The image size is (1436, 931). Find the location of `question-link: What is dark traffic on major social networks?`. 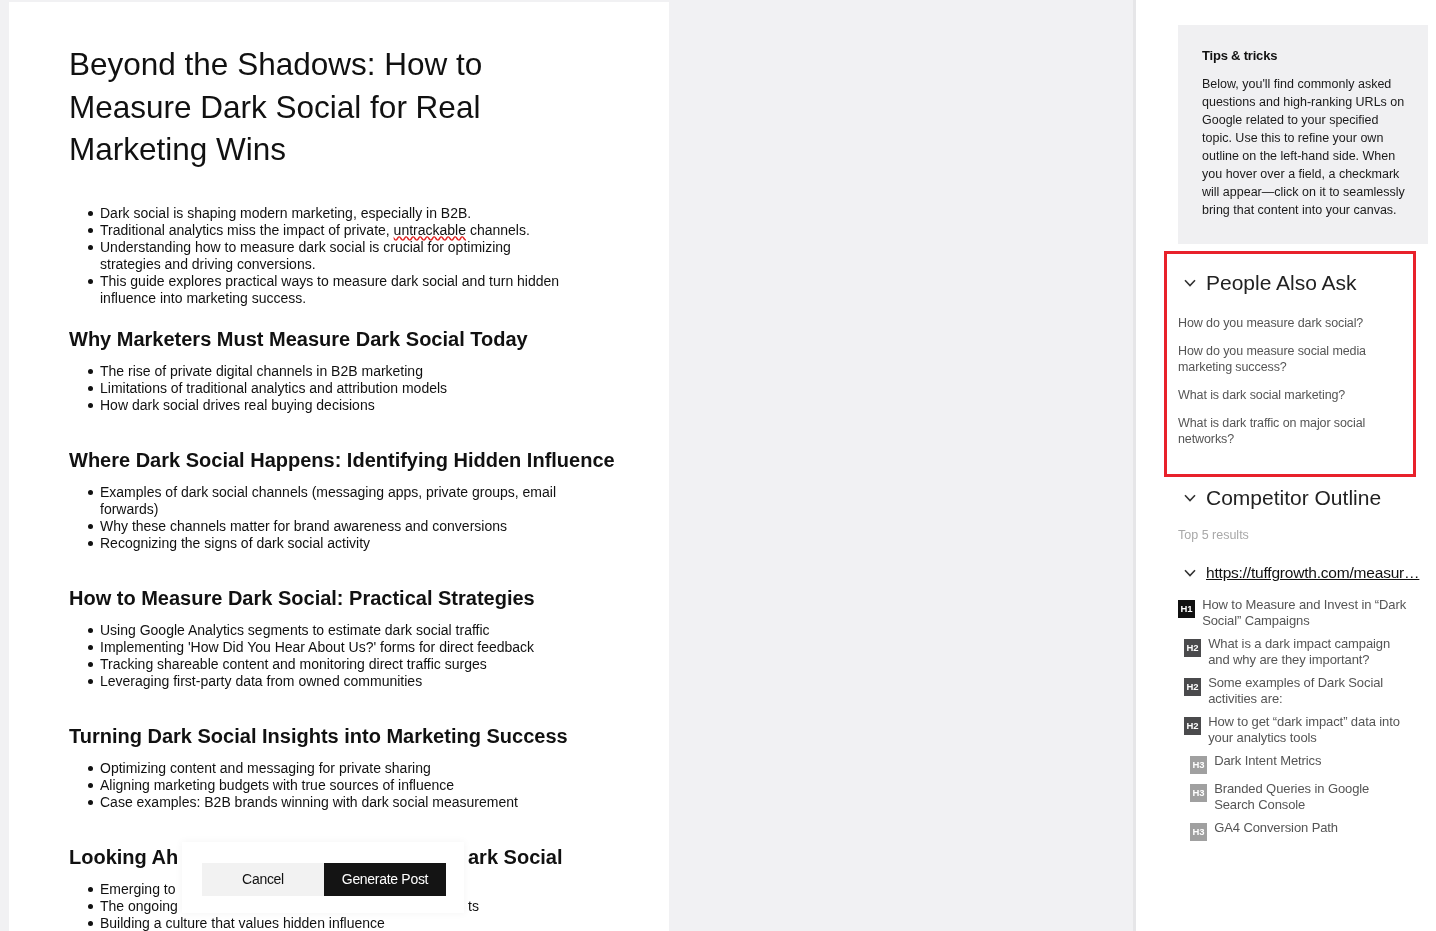

question-link: What is dark traffic on major social networks? is located at coordinates (1285, 431).